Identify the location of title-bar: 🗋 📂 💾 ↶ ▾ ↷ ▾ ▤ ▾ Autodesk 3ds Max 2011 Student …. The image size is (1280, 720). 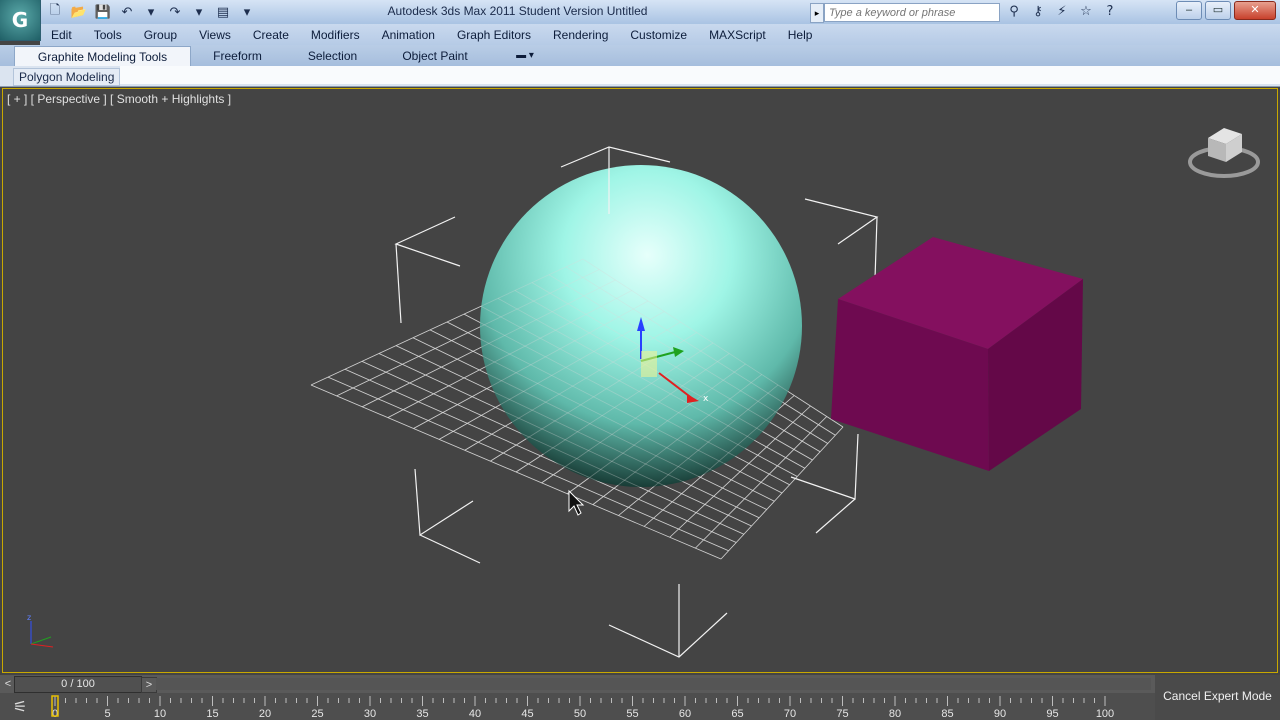
(640, 12).